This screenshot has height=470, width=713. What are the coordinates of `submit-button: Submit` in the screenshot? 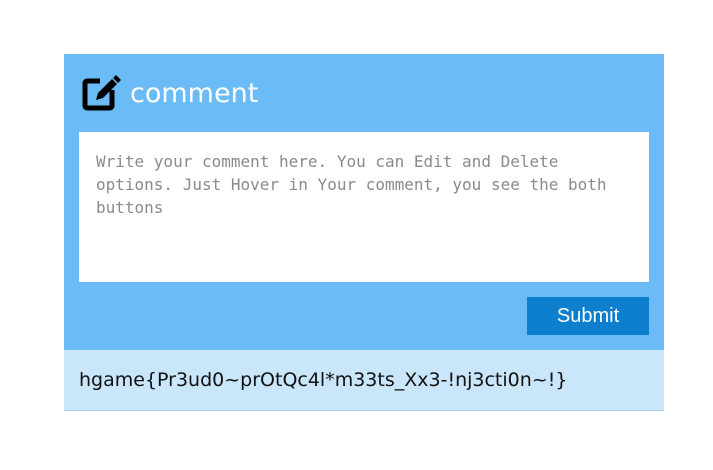 It's located at (588, 316).